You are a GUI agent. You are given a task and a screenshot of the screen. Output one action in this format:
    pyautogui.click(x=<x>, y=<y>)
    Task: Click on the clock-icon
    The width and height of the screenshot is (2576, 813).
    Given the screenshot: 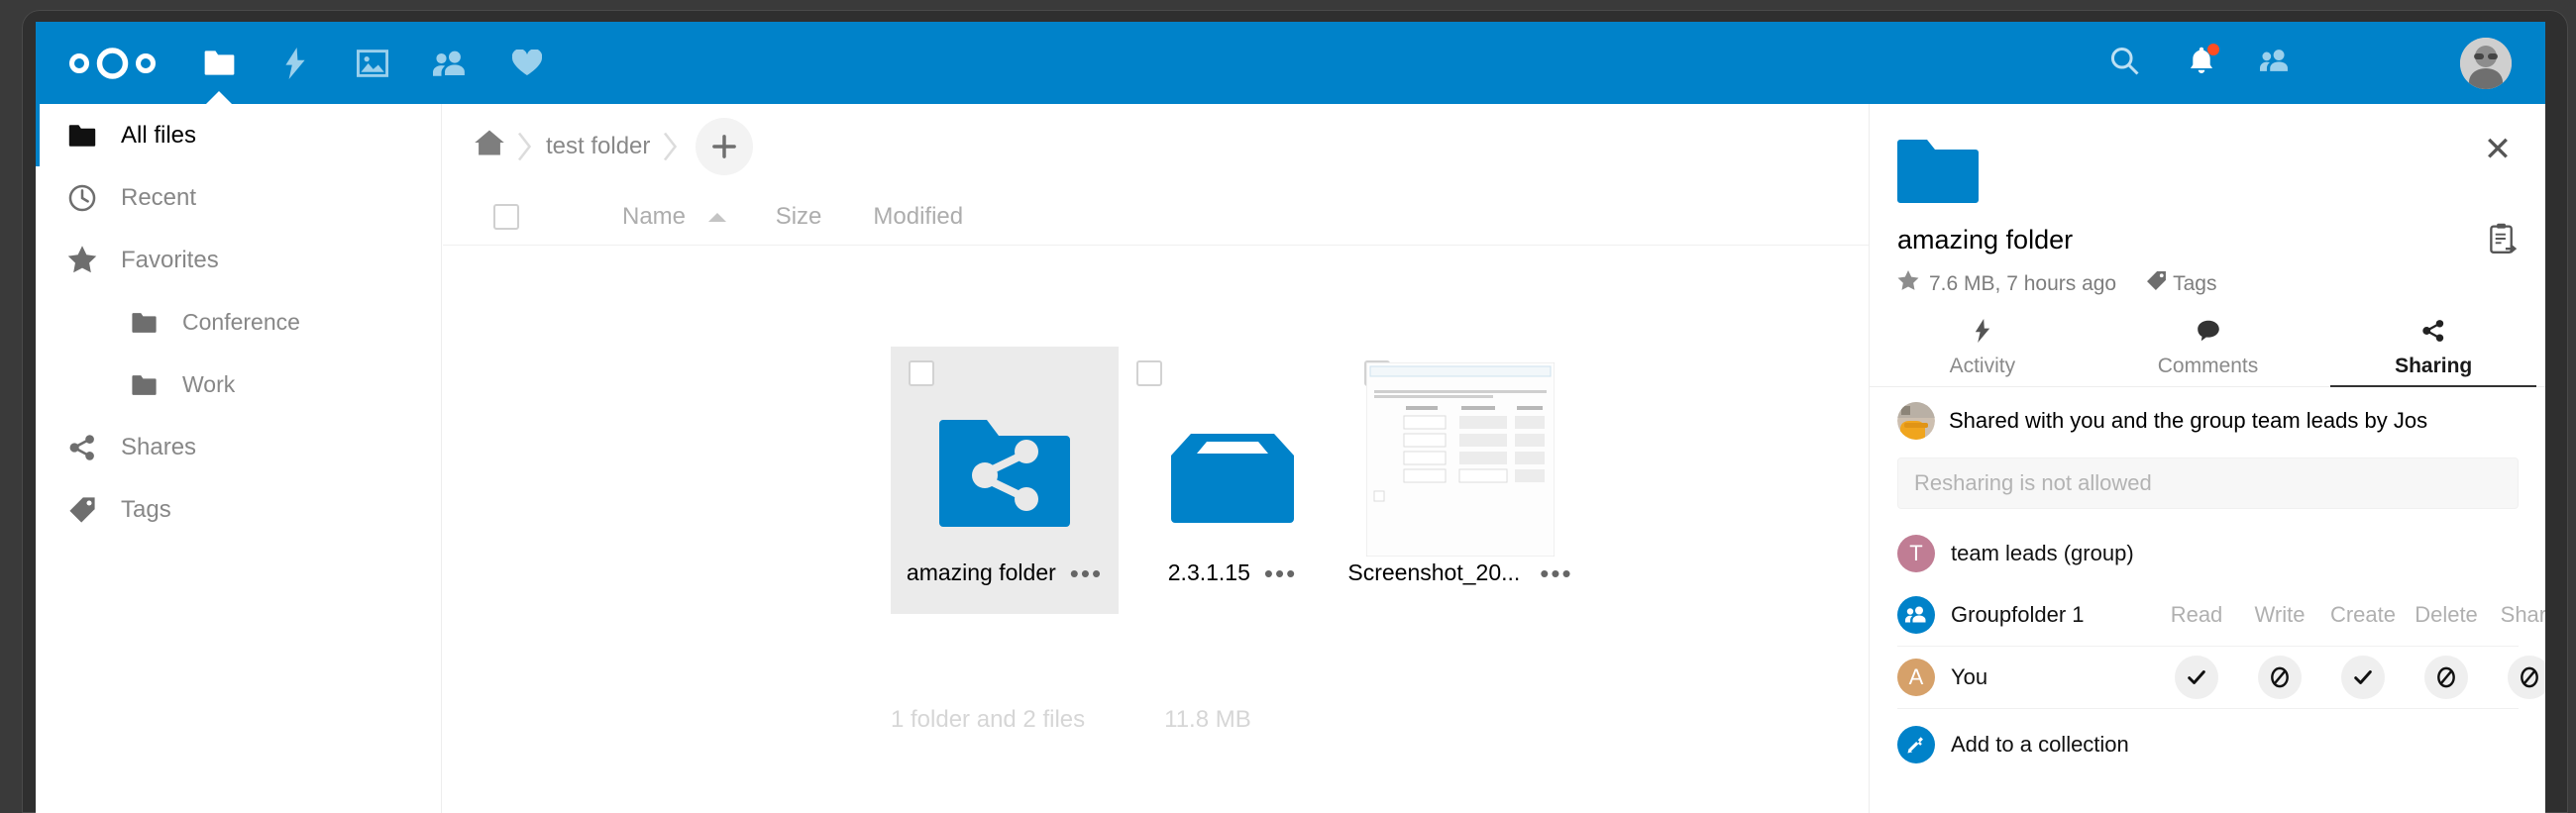 What is the action you would take?
    pyautogui.click(x=82, y=198)
    